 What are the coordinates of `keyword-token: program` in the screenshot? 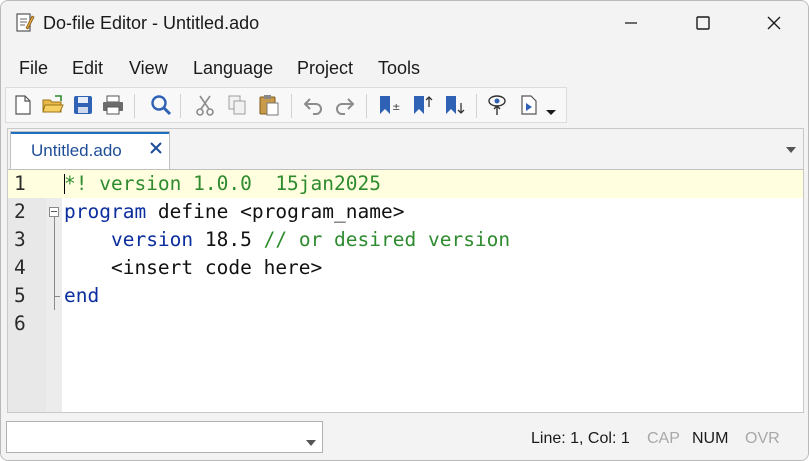 It's located at (105, 211).